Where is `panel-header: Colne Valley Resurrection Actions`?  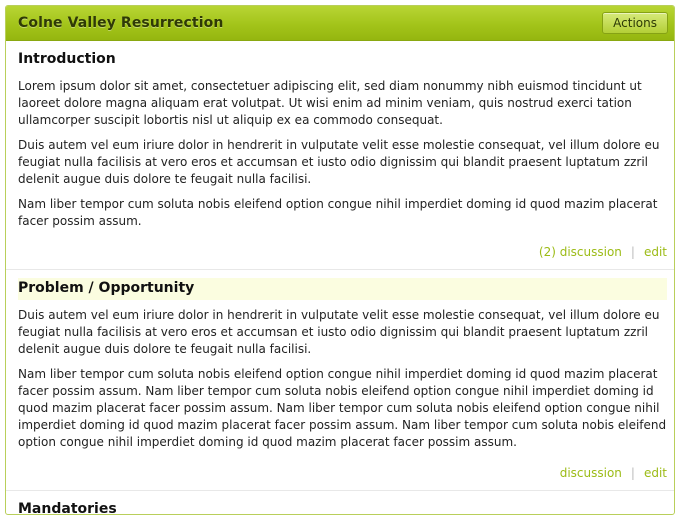 panel-header: Colne Valley Resurrection Actions is located at coordinates (340, 23).